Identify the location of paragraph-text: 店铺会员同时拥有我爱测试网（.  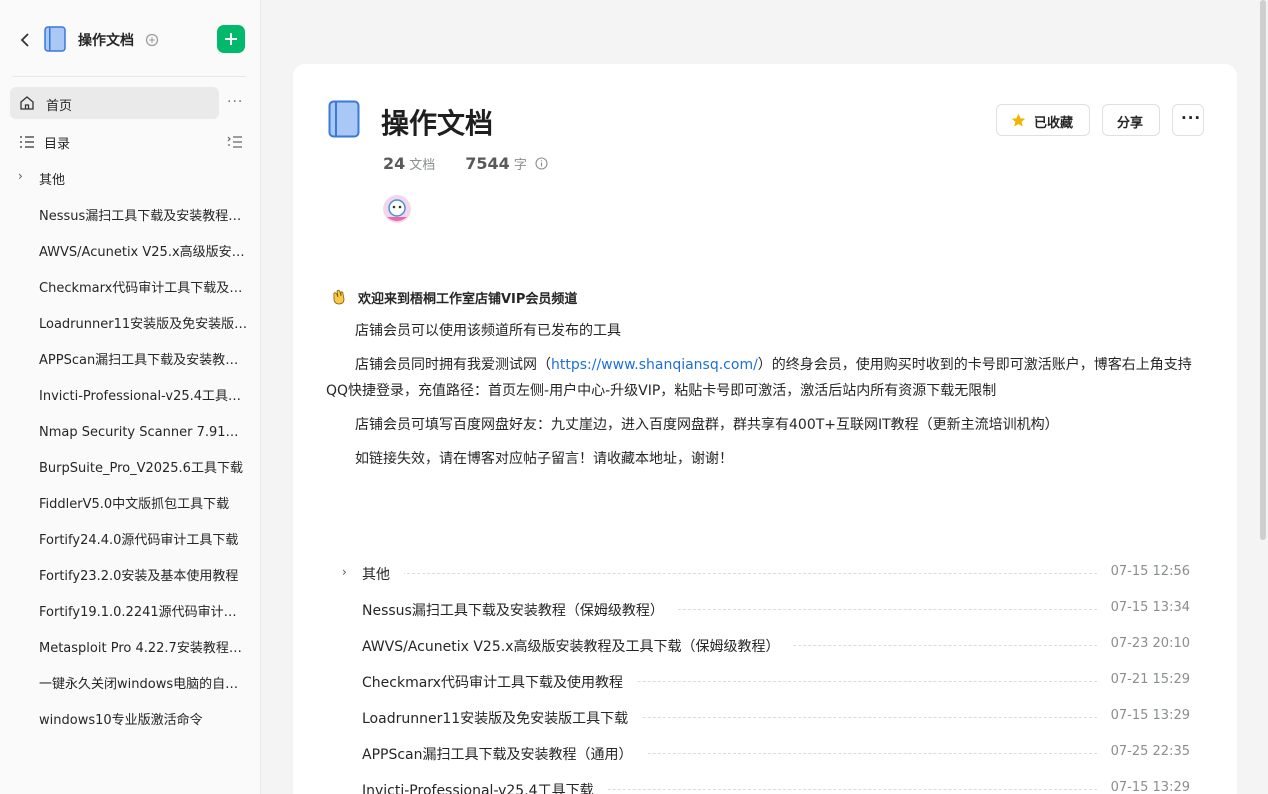
(453, 365).